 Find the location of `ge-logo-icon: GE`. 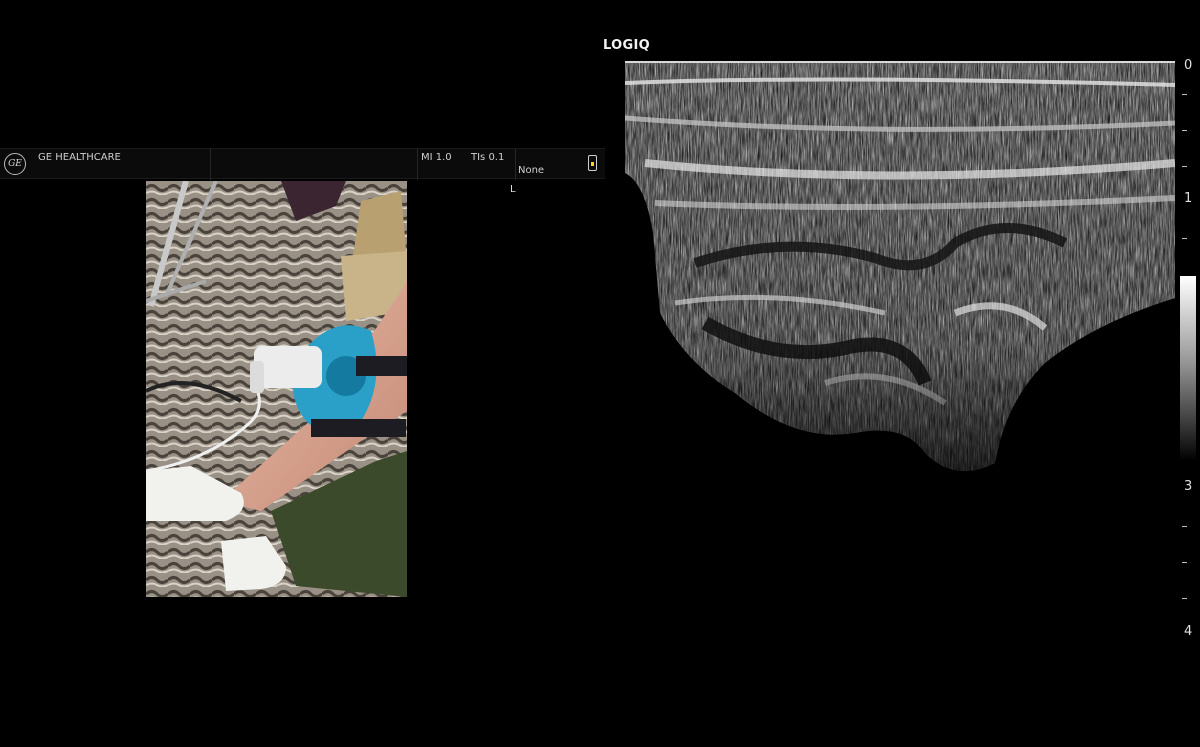

ge-logo-icon: GE is located at coordinates (15, 164).